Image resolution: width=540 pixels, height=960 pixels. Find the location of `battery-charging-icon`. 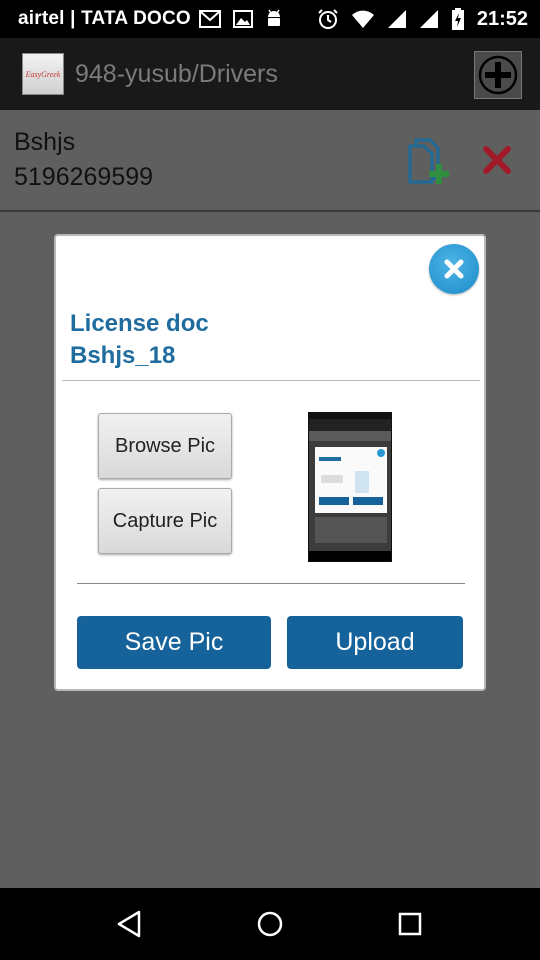

battery-charging-icon is located at coordinates (457, 19).